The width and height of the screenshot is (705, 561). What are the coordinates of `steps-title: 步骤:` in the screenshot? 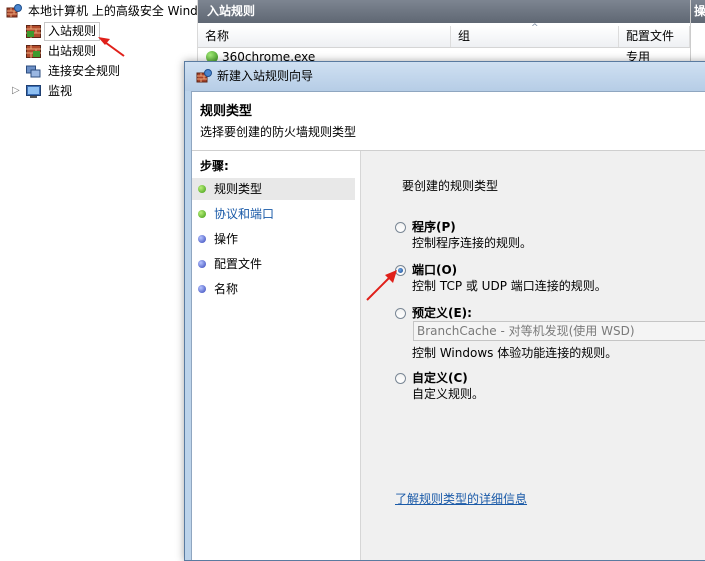 It's located at (214, 166).